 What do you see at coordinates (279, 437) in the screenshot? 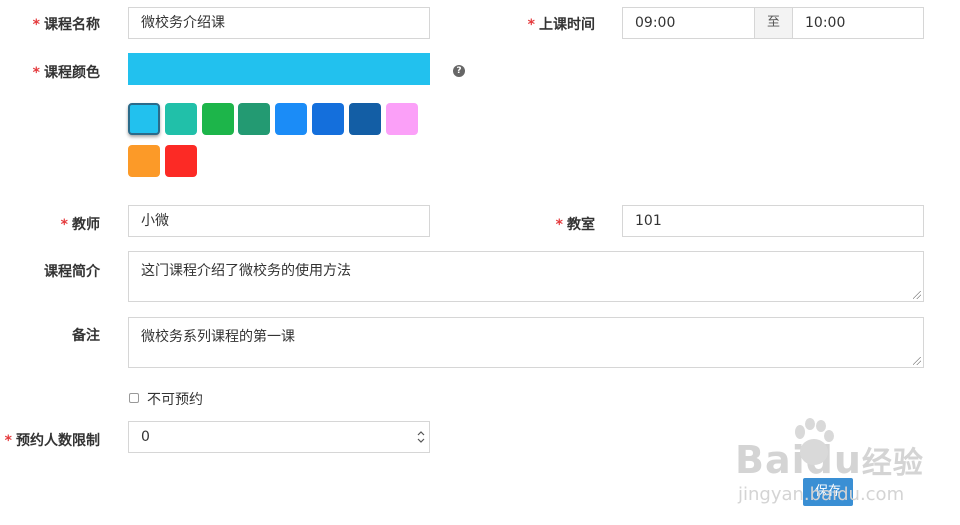
I see `booking-limit-input: 0` at bounding box center [279, 437].